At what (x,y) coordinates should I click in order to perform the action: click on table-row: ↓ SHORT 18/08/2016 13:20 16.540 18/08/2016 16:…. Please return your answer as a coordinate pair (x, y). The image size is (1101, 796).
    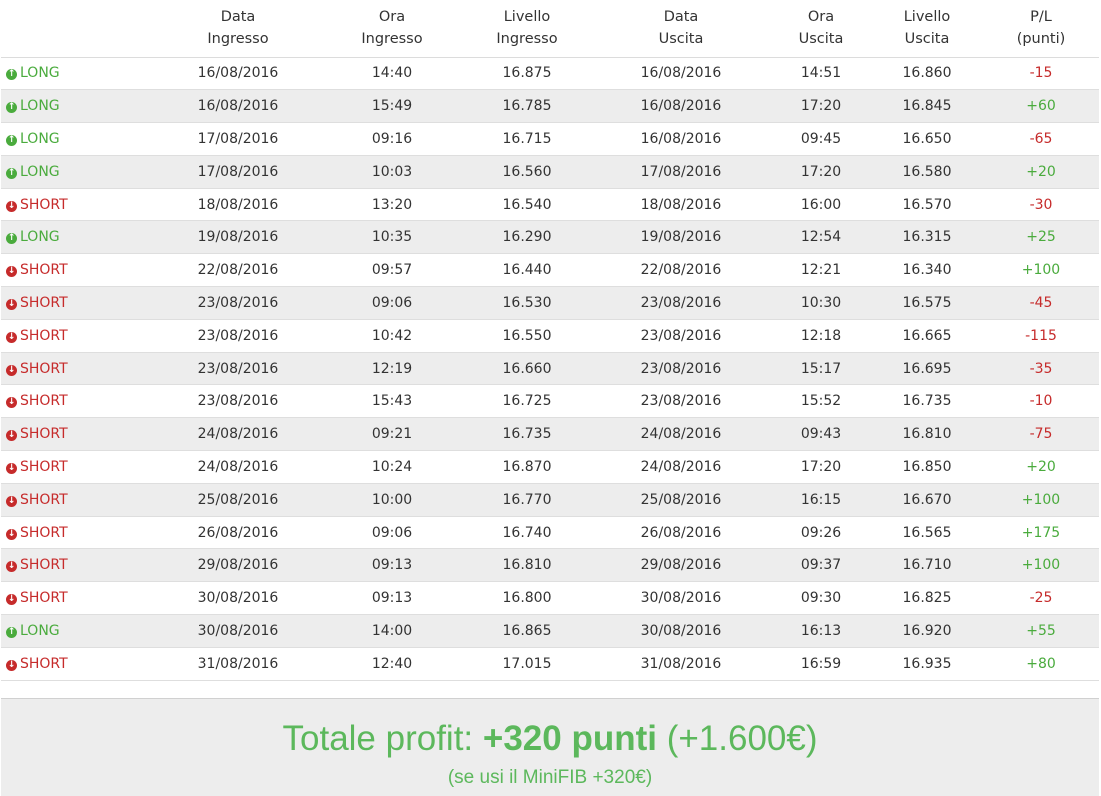
    Looking at the image, I should click on (550, 205).